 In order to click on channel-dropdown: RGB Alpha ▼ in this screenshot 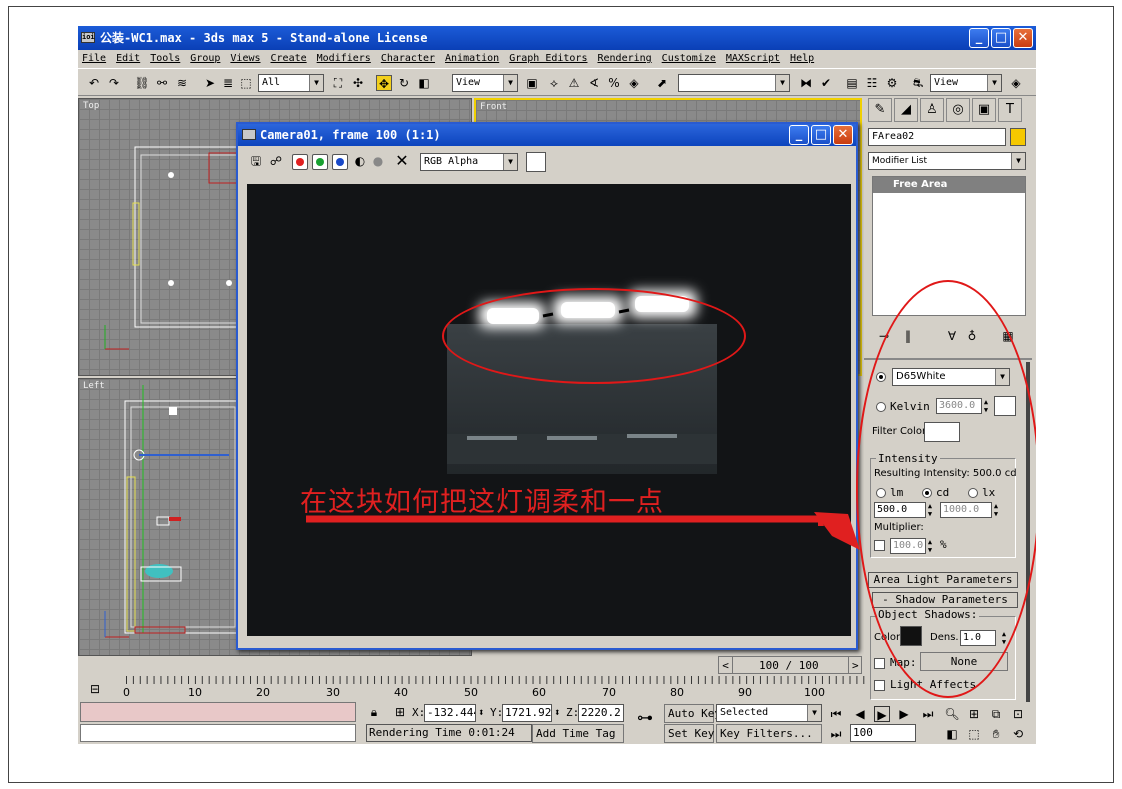, I will do `click(469, 162)`.